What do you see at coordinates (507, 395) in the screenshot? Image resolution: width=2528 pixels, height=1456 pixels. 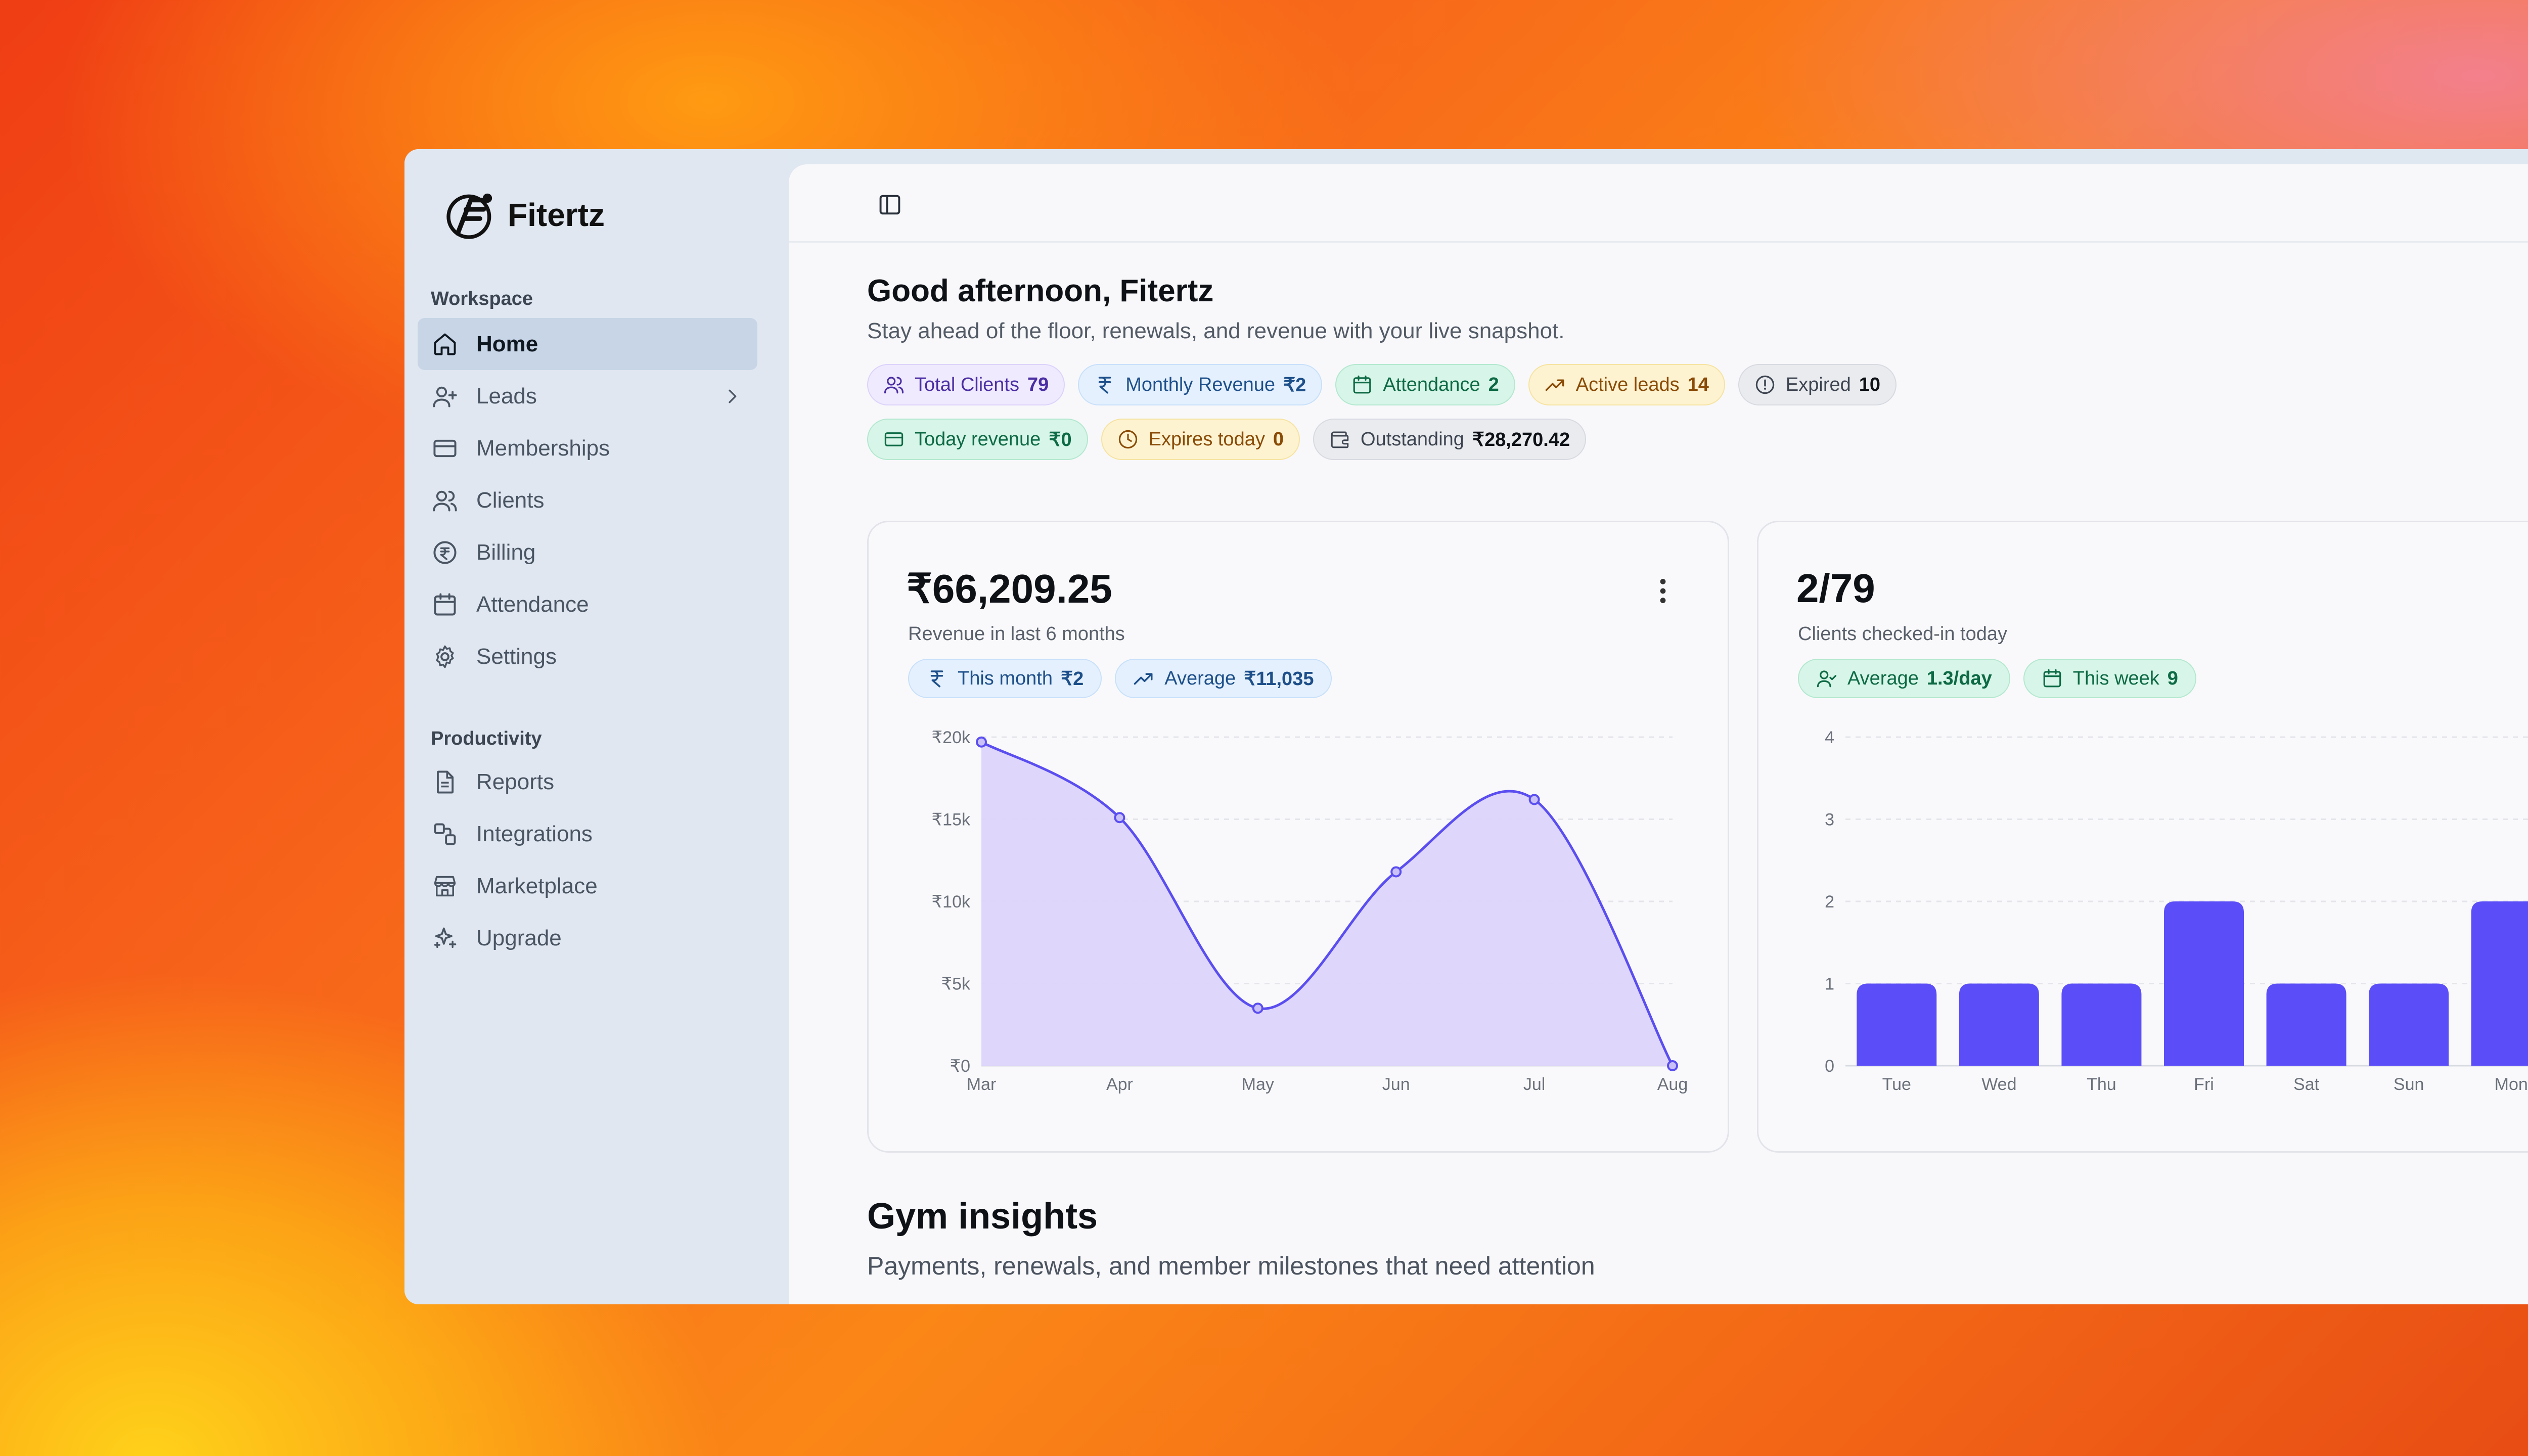 I see `sidebar-item-label: Leads` at bounding box center [507, 395].